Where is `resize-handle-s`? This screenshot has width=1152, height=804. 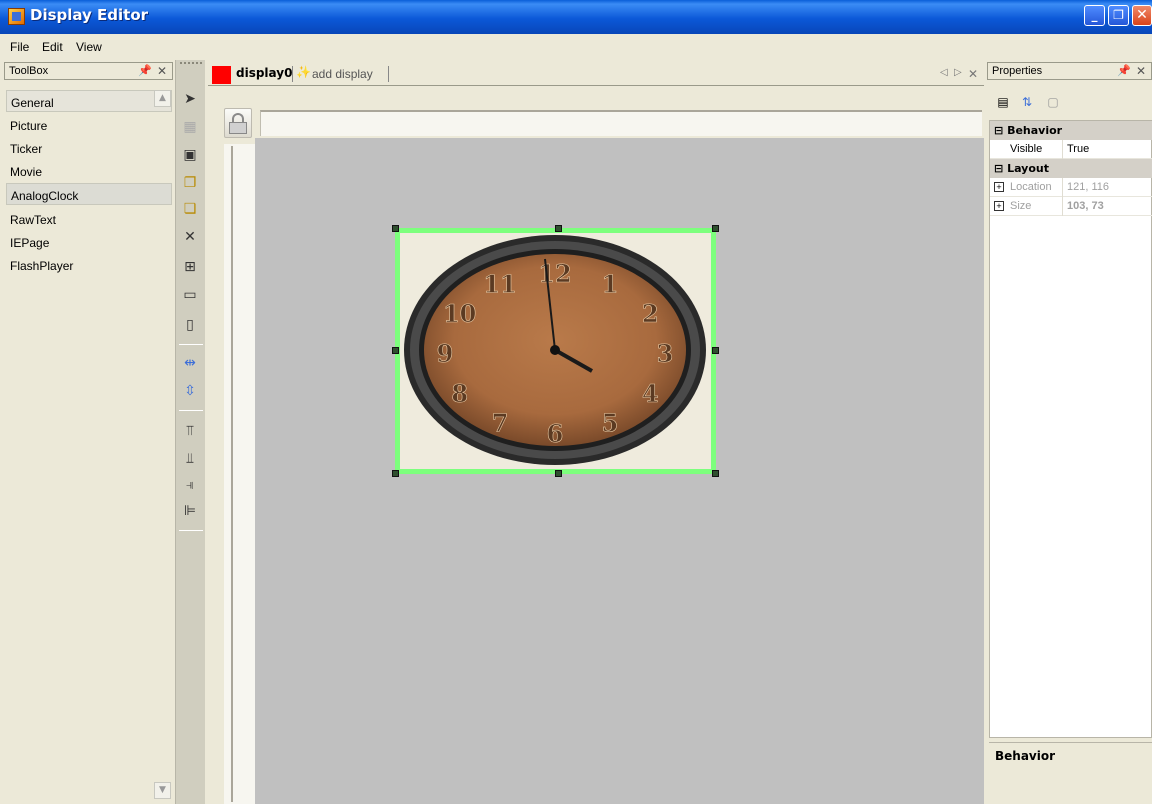 resize-handle-s is located at coordinates (558, 473).